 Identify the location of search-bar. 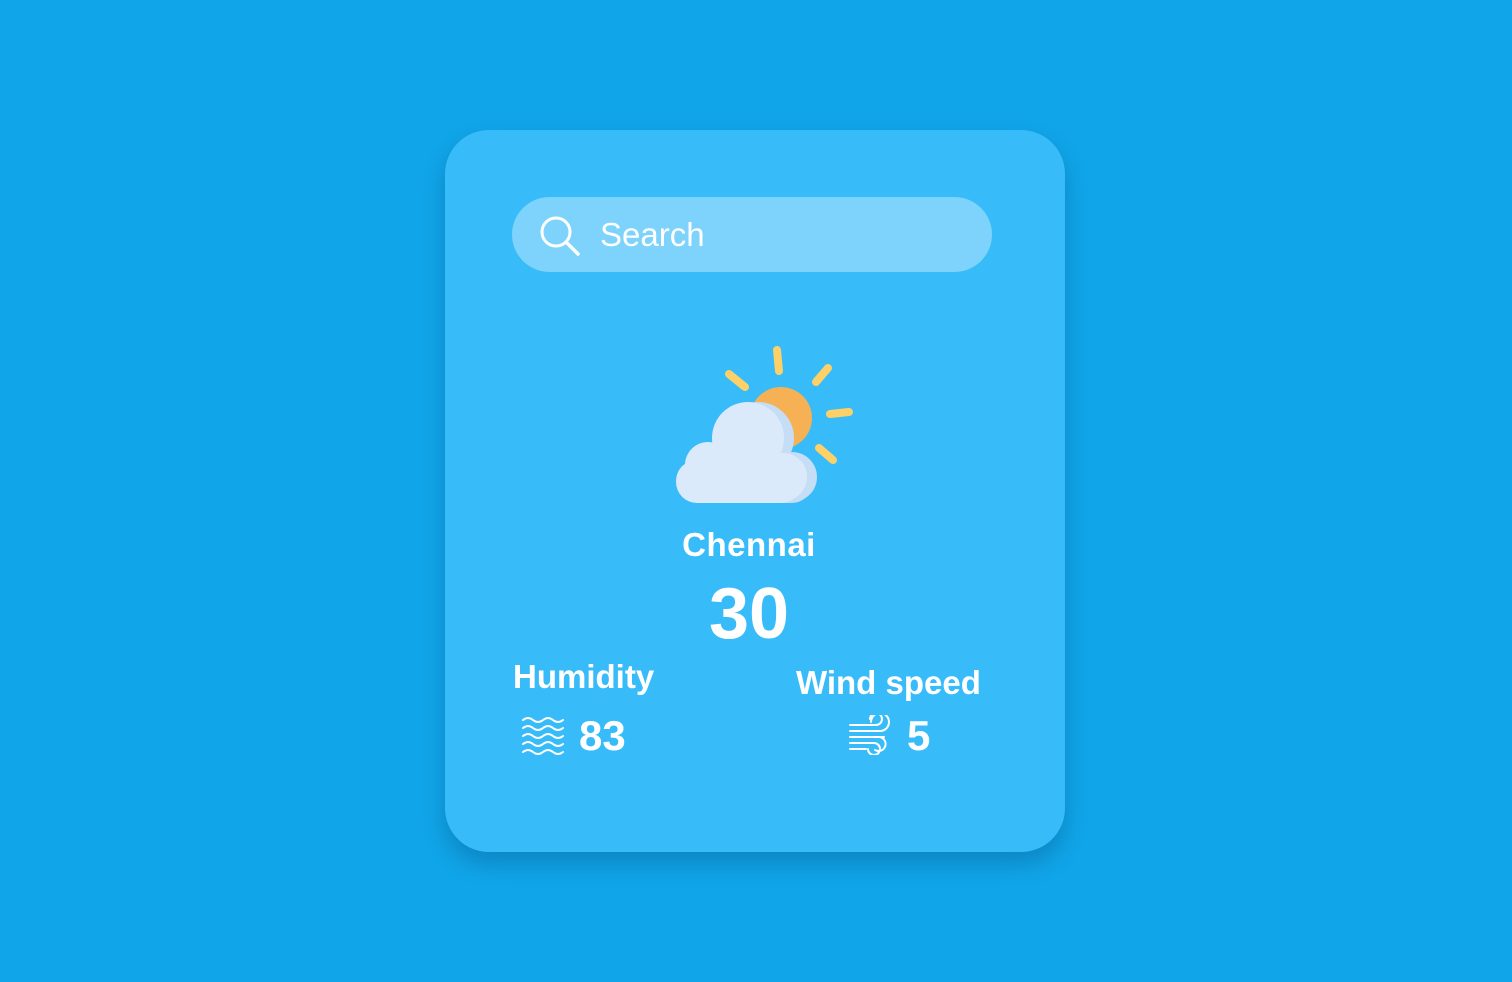
(752, 234).